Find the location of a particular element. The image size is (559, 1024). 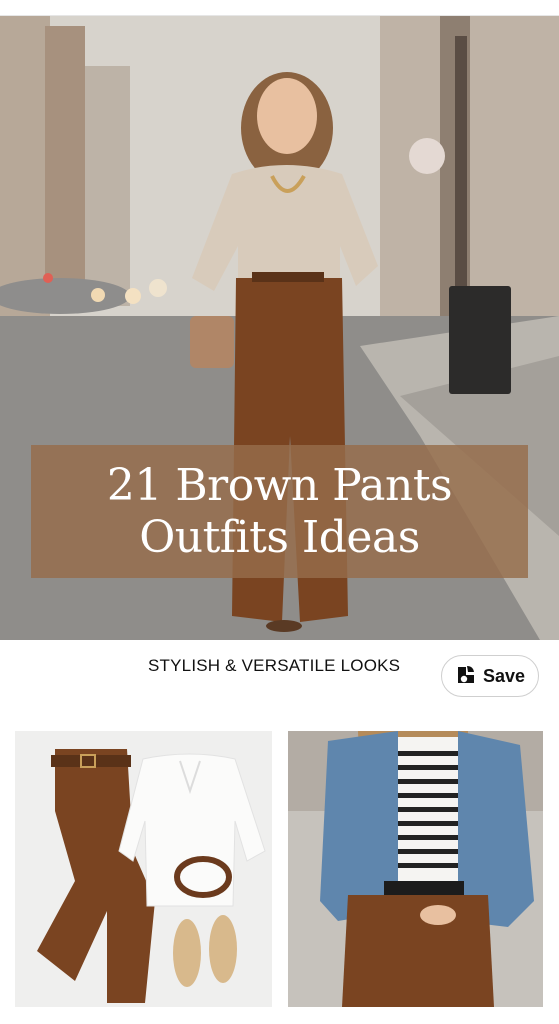

save-pin-icon is located at coordinates (466, 676).